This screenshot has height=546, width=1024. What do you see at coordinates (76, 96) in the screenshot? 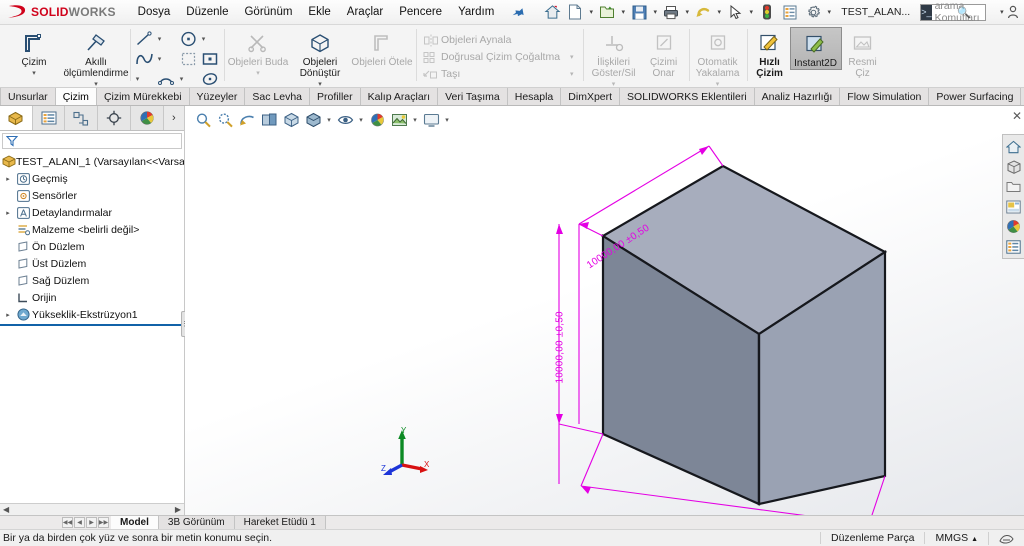
I see `tab-cizim: Çizim` at bounding box center [76, 96].